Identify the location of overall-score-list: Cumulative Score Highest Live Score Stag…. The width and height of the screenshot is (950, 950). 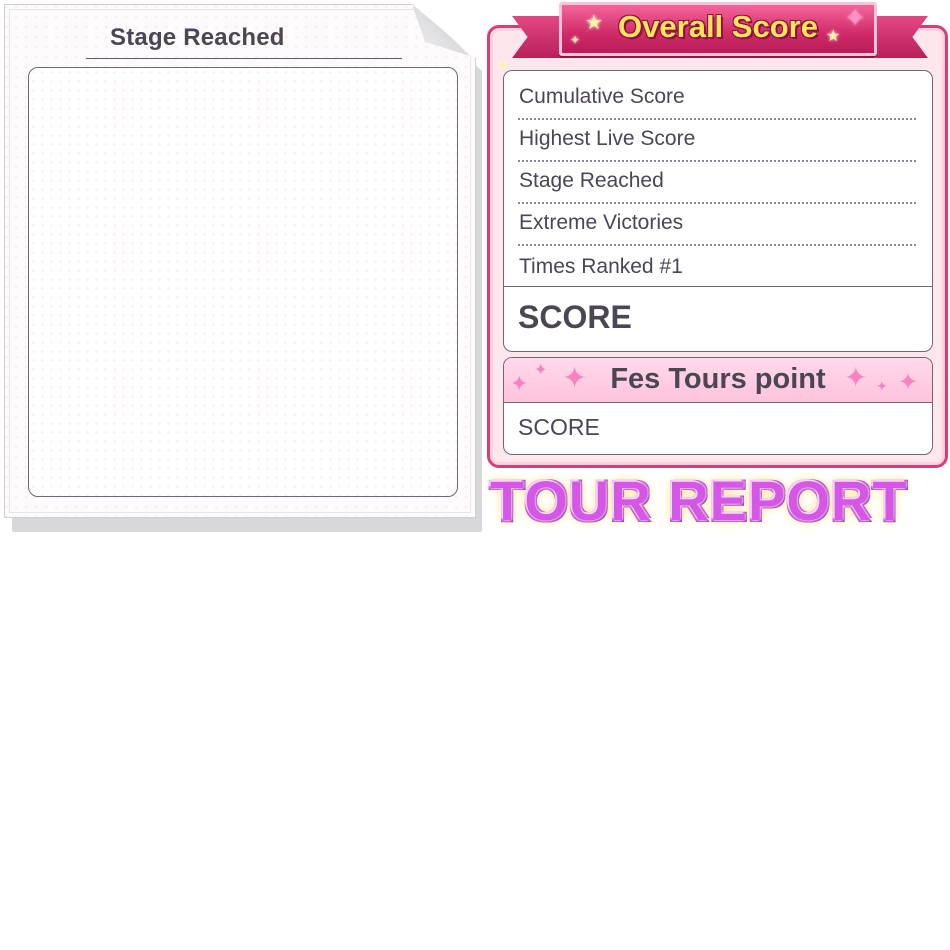
(718, 211).